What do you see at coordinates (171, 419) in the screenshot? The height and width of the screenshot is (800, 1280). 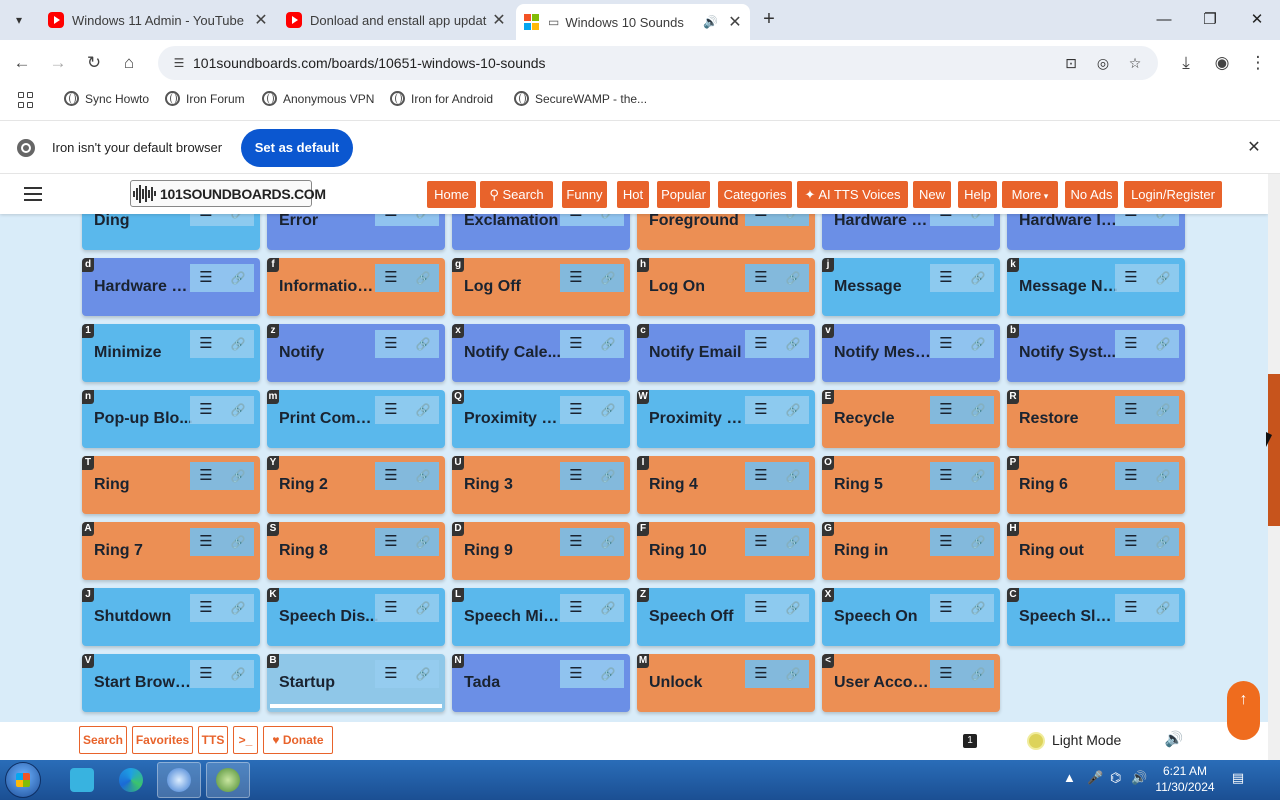 I see `sound-button: n Pop-up Blo... ☰ 🔗` at bounding box center [171, 419].